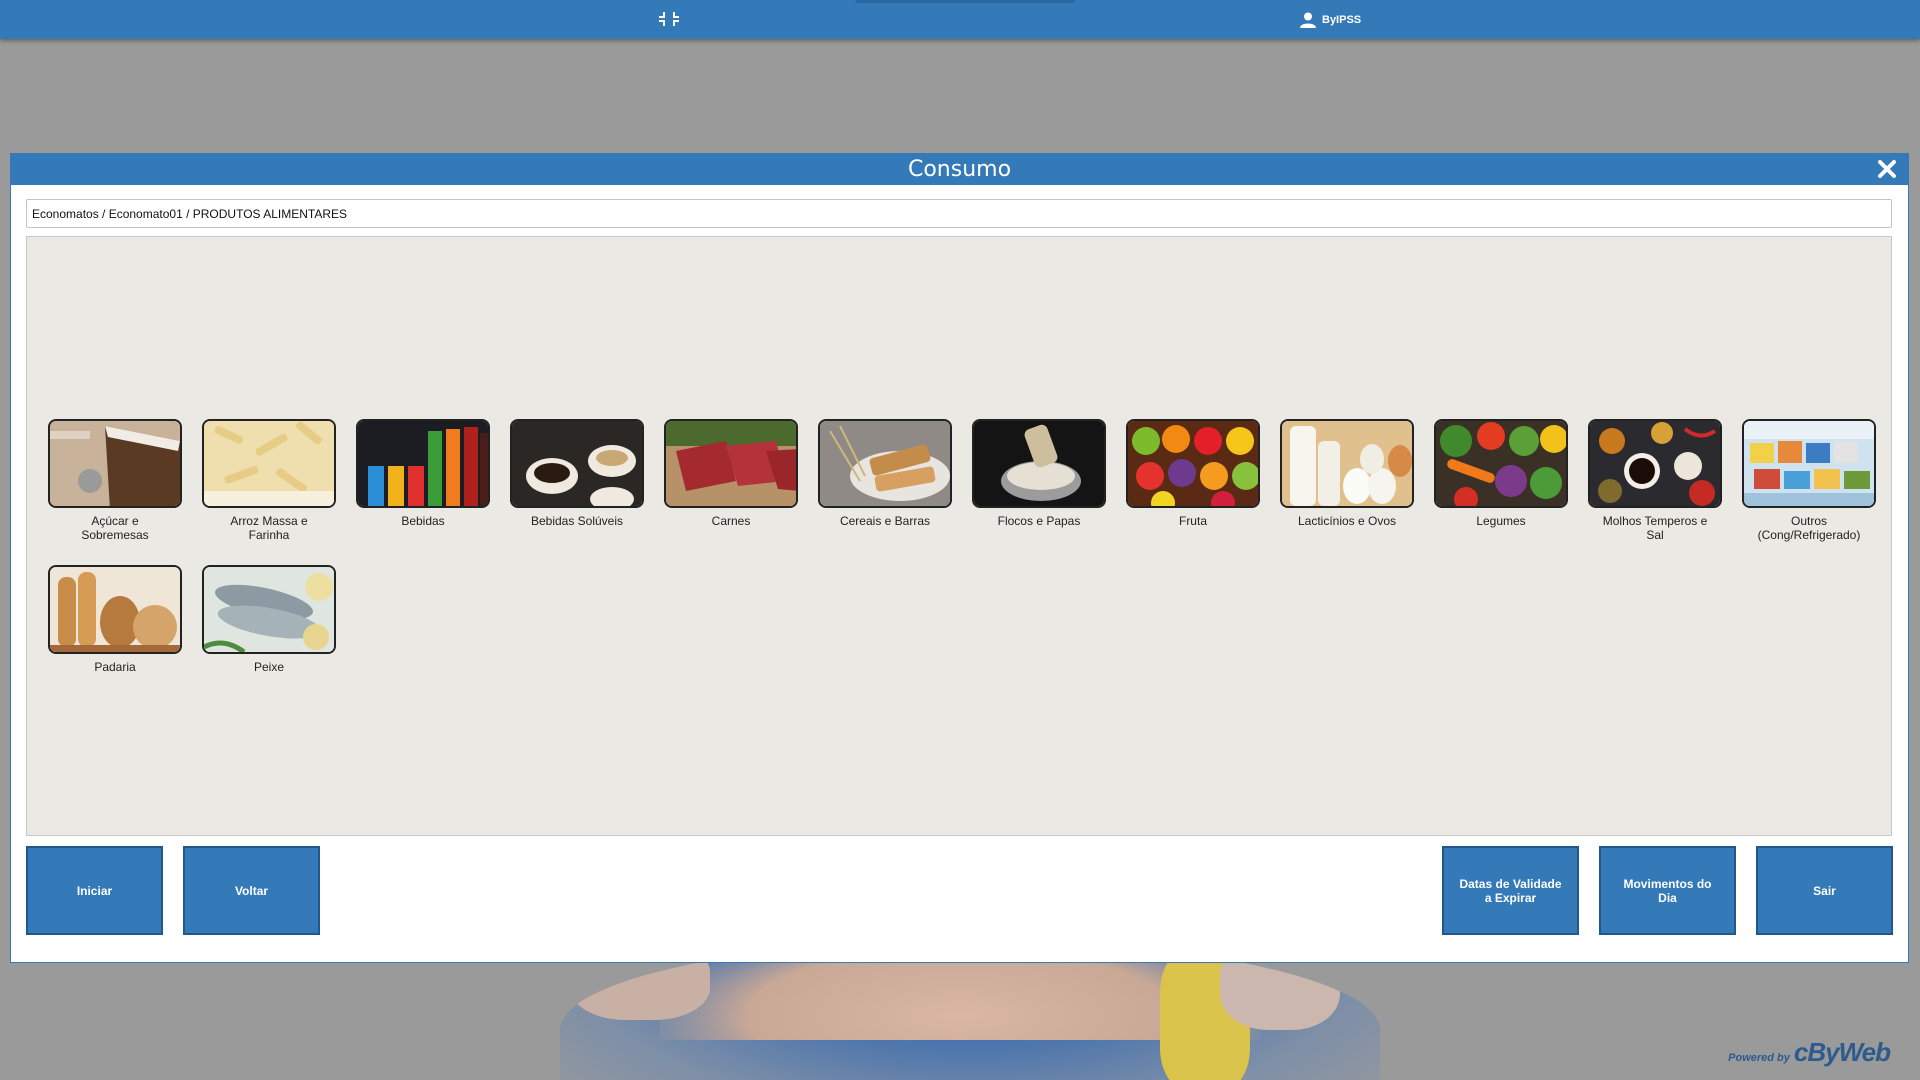  Describe the element at coordinates (115, 609) in the screenshot. I see `bread-image` at that location.